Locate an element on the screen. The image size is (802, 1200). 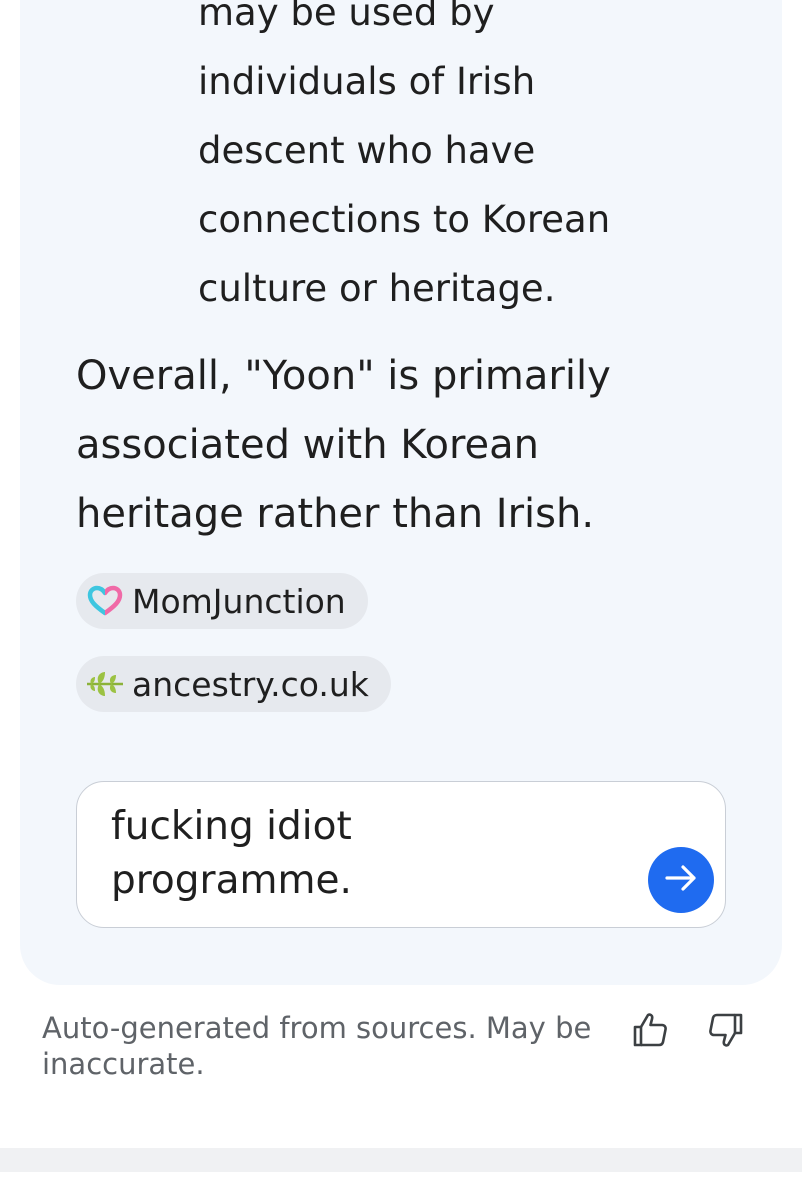
send-button is located at coordinates (681, 880).